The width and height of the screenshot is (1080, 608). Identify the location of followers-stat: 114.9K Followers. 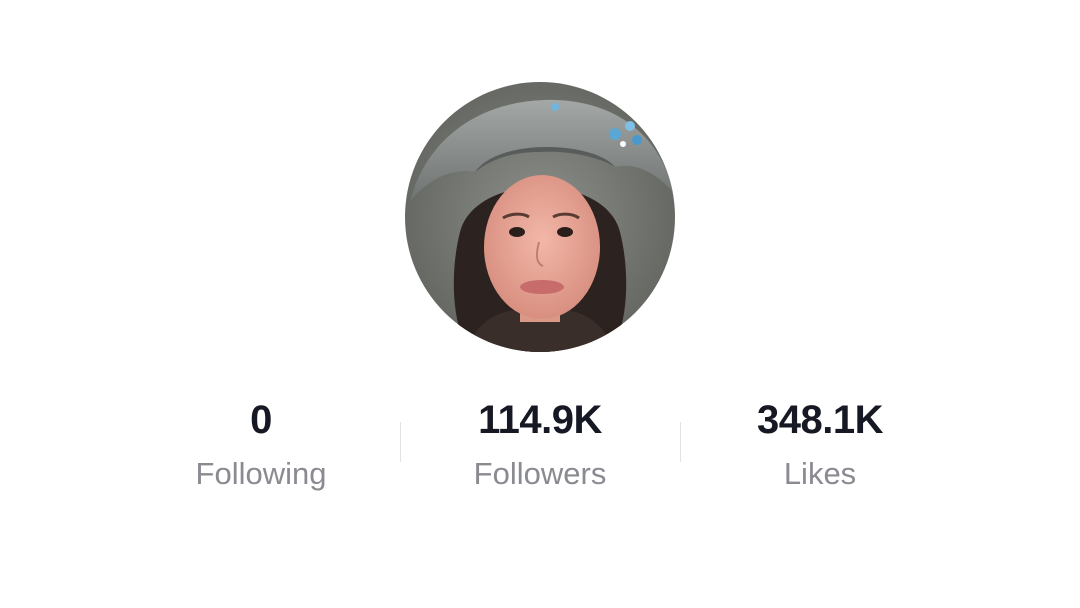
(540, 445).